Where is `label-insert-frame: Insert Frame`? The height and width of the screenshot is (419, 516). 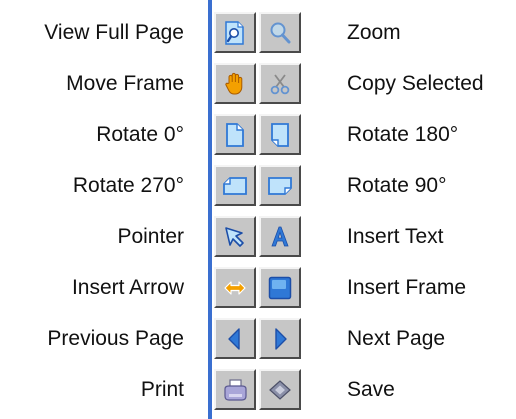
label-insert-frame: Insert Frame is located at coordinates (407, 287).